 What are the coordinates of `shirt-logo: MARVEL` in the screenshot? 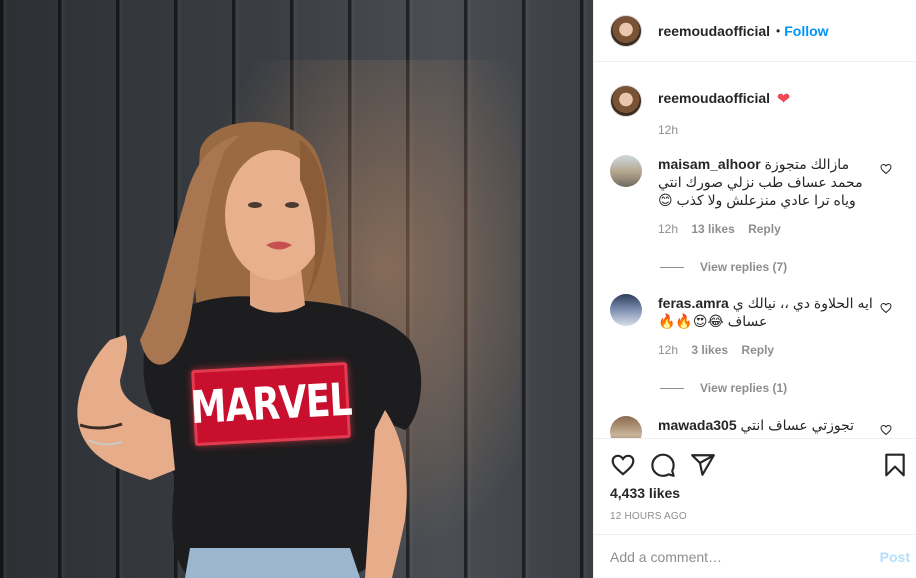 It's located at (271, 404).